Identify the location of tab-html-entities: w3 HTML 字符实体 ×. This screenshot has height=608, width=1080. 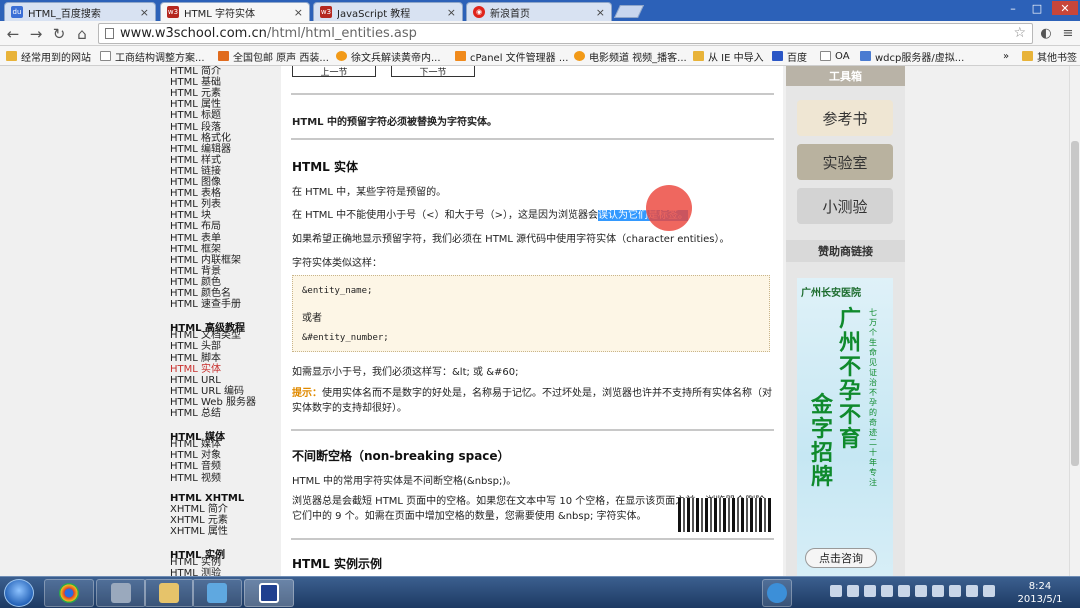
(235, 11).